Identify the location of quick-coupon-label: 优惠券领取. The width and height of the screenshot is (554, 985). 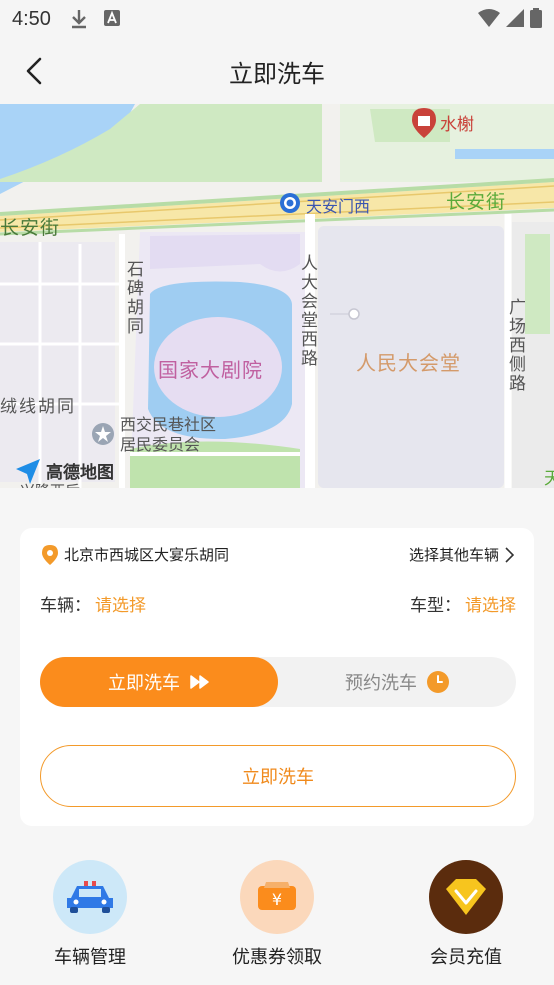
(277, 957).